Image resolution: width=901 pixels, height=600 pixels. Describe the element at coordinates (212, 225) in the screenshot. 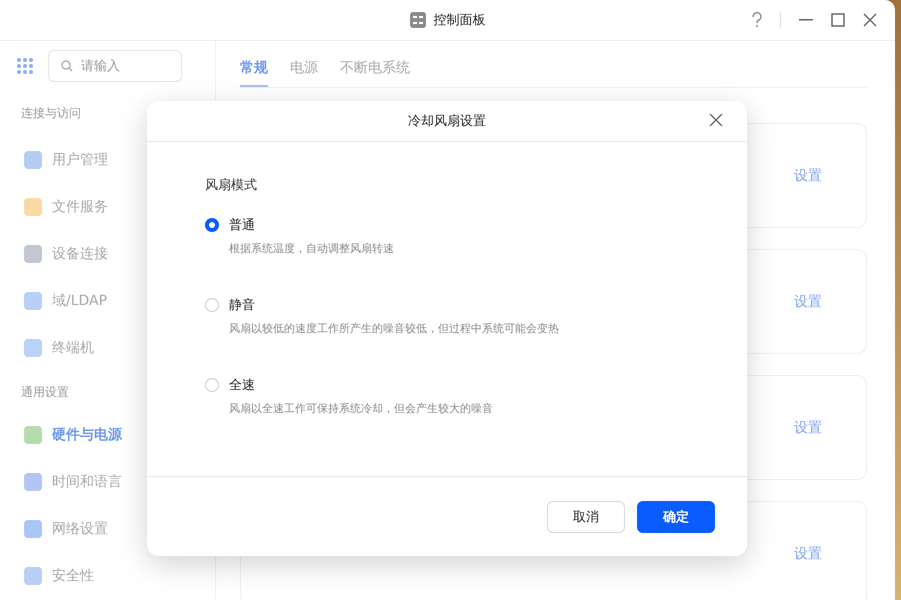

I see `radio-button` at that location.